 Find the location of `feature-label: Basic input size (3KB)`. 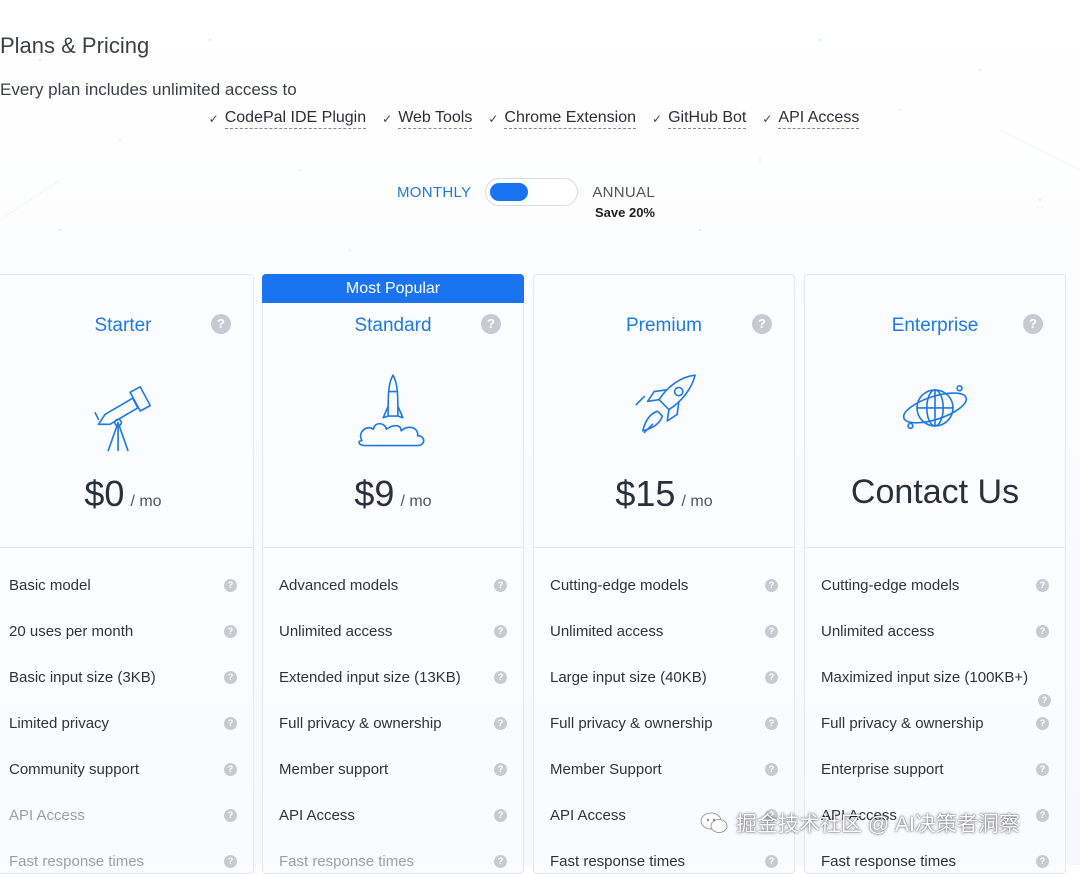

feature-label: Basic input size (3KB) is located at coordinates (82, 677).